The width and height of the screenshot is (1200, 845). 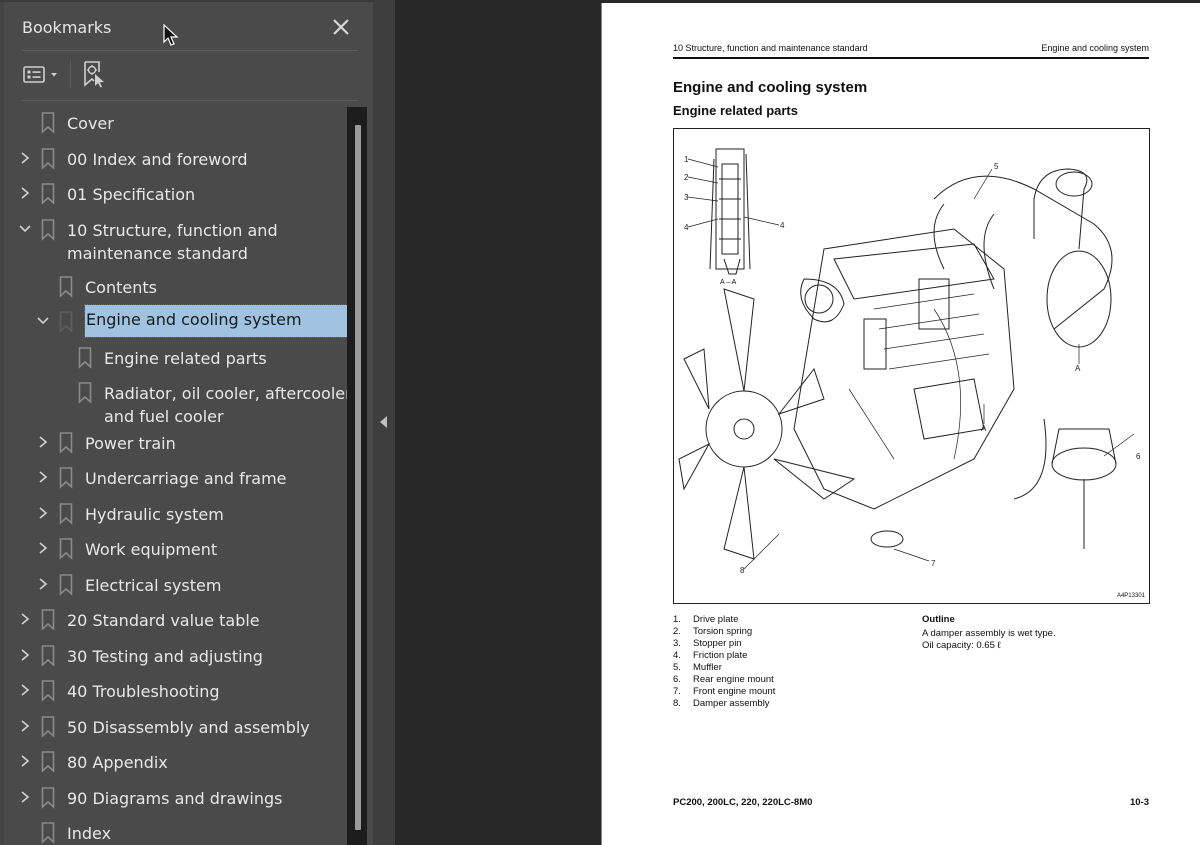 I want to click on dropdown-caret-icon, so click(x=54, y=75).